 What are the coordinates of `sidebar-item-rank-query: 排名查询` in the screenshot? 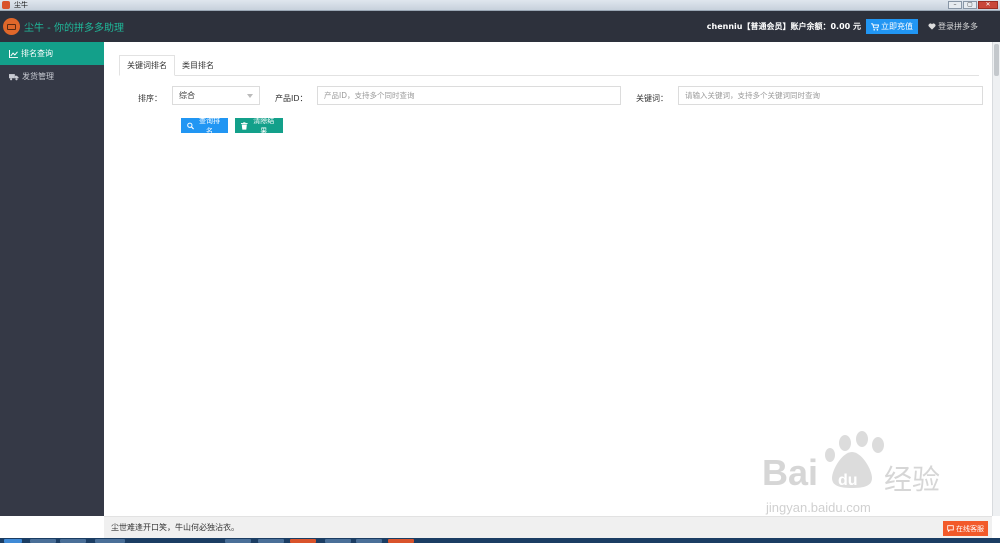 It's located at (52, 53).